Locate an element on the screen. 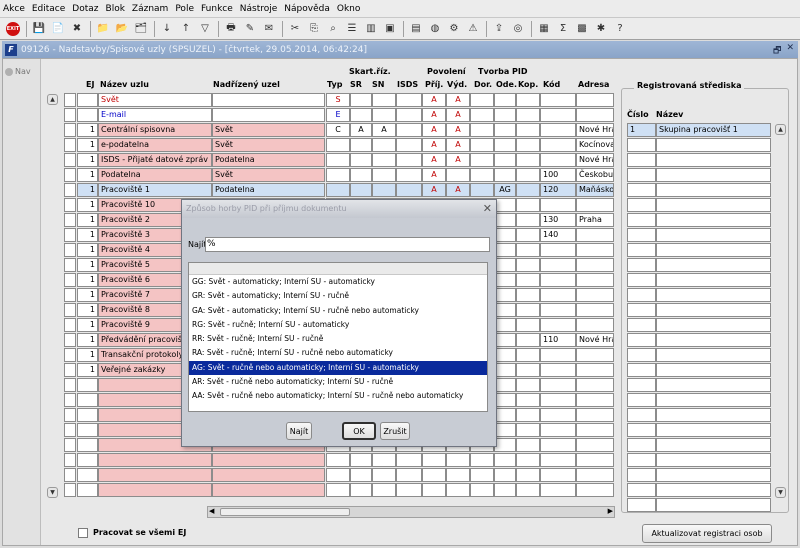 The image size is (800, 548). exit-button: EXIT is located at coordinates (13, 29).